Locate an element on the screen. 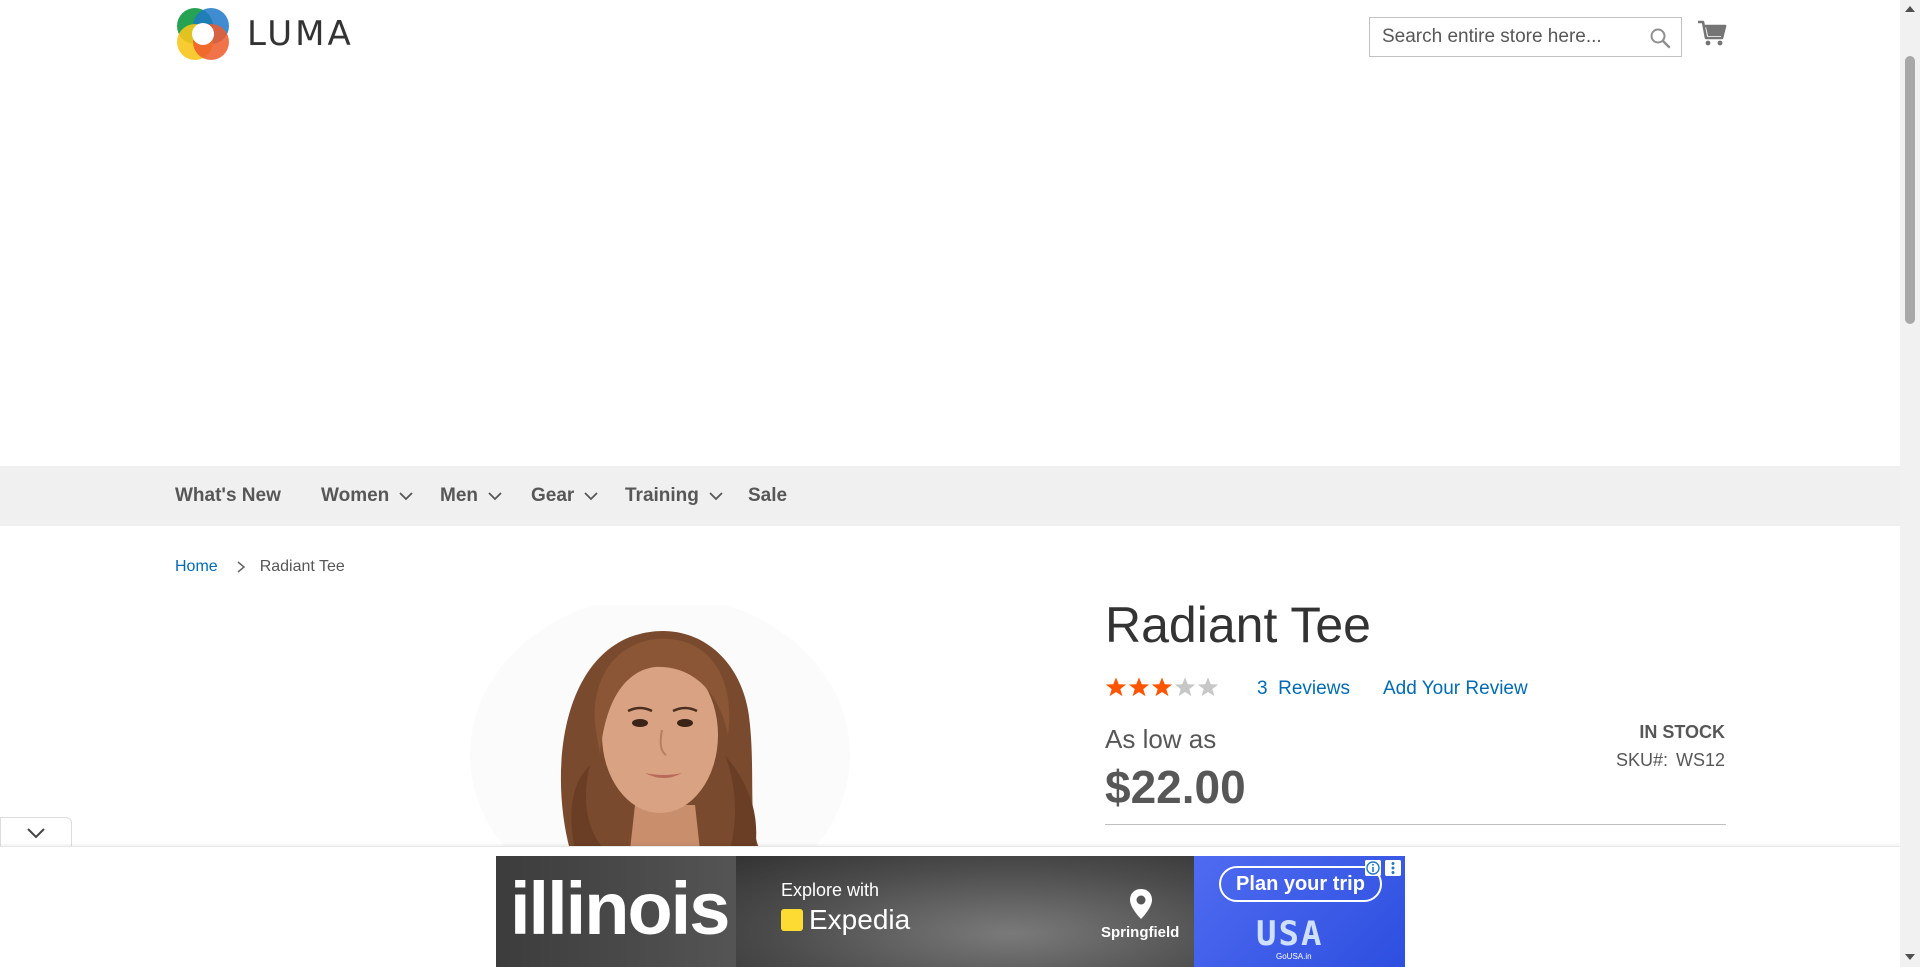 The width and height of the screenshot is (1920, 967). sku: SKU#: WS12 is located at coordinates (1670, 760).